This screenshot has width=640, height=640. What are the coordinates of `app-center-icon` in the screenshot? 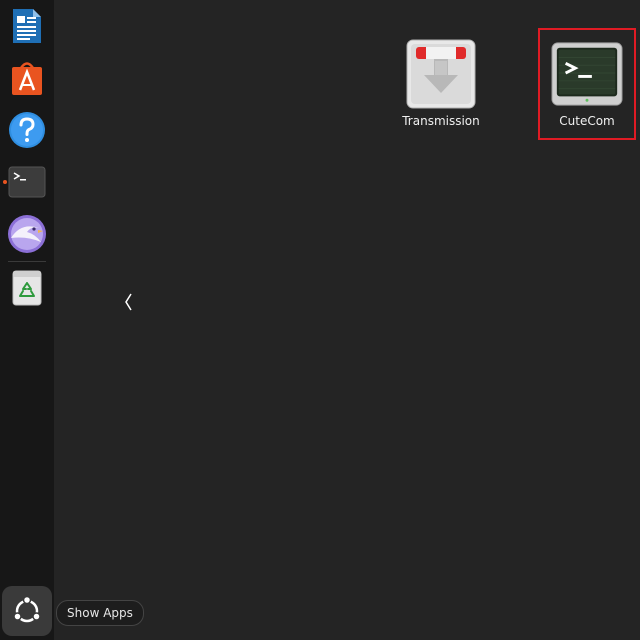 It's located at (27, 78).